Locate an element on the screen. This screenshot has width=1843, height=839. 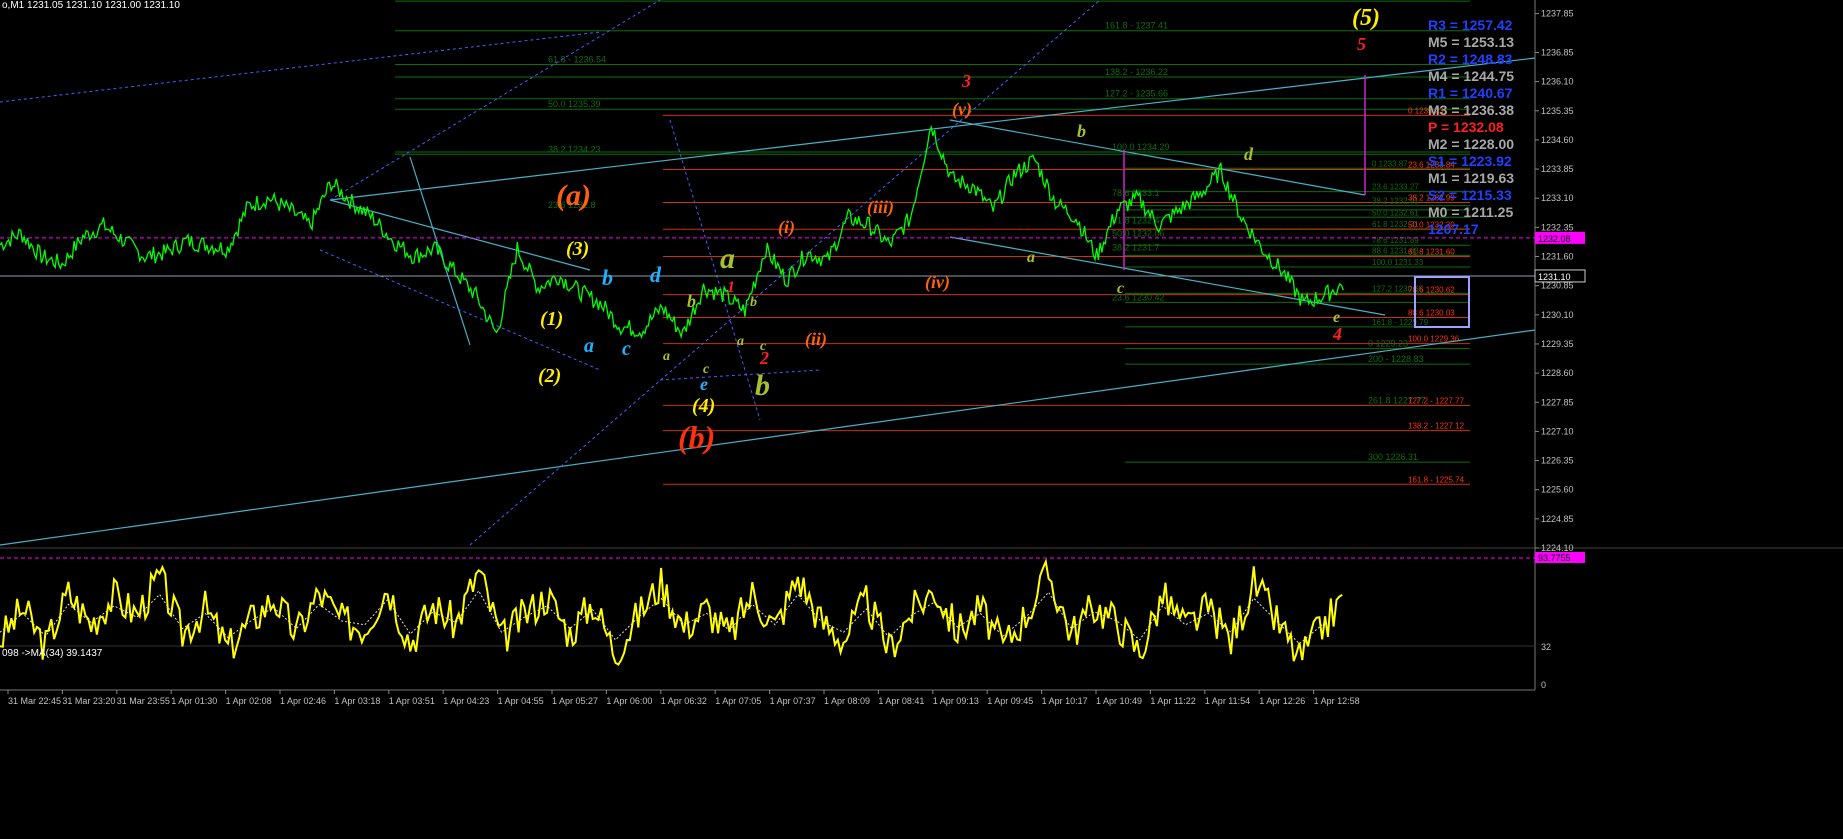
price-tick-label: 1233.85 is located at coordinates (1557, 169).